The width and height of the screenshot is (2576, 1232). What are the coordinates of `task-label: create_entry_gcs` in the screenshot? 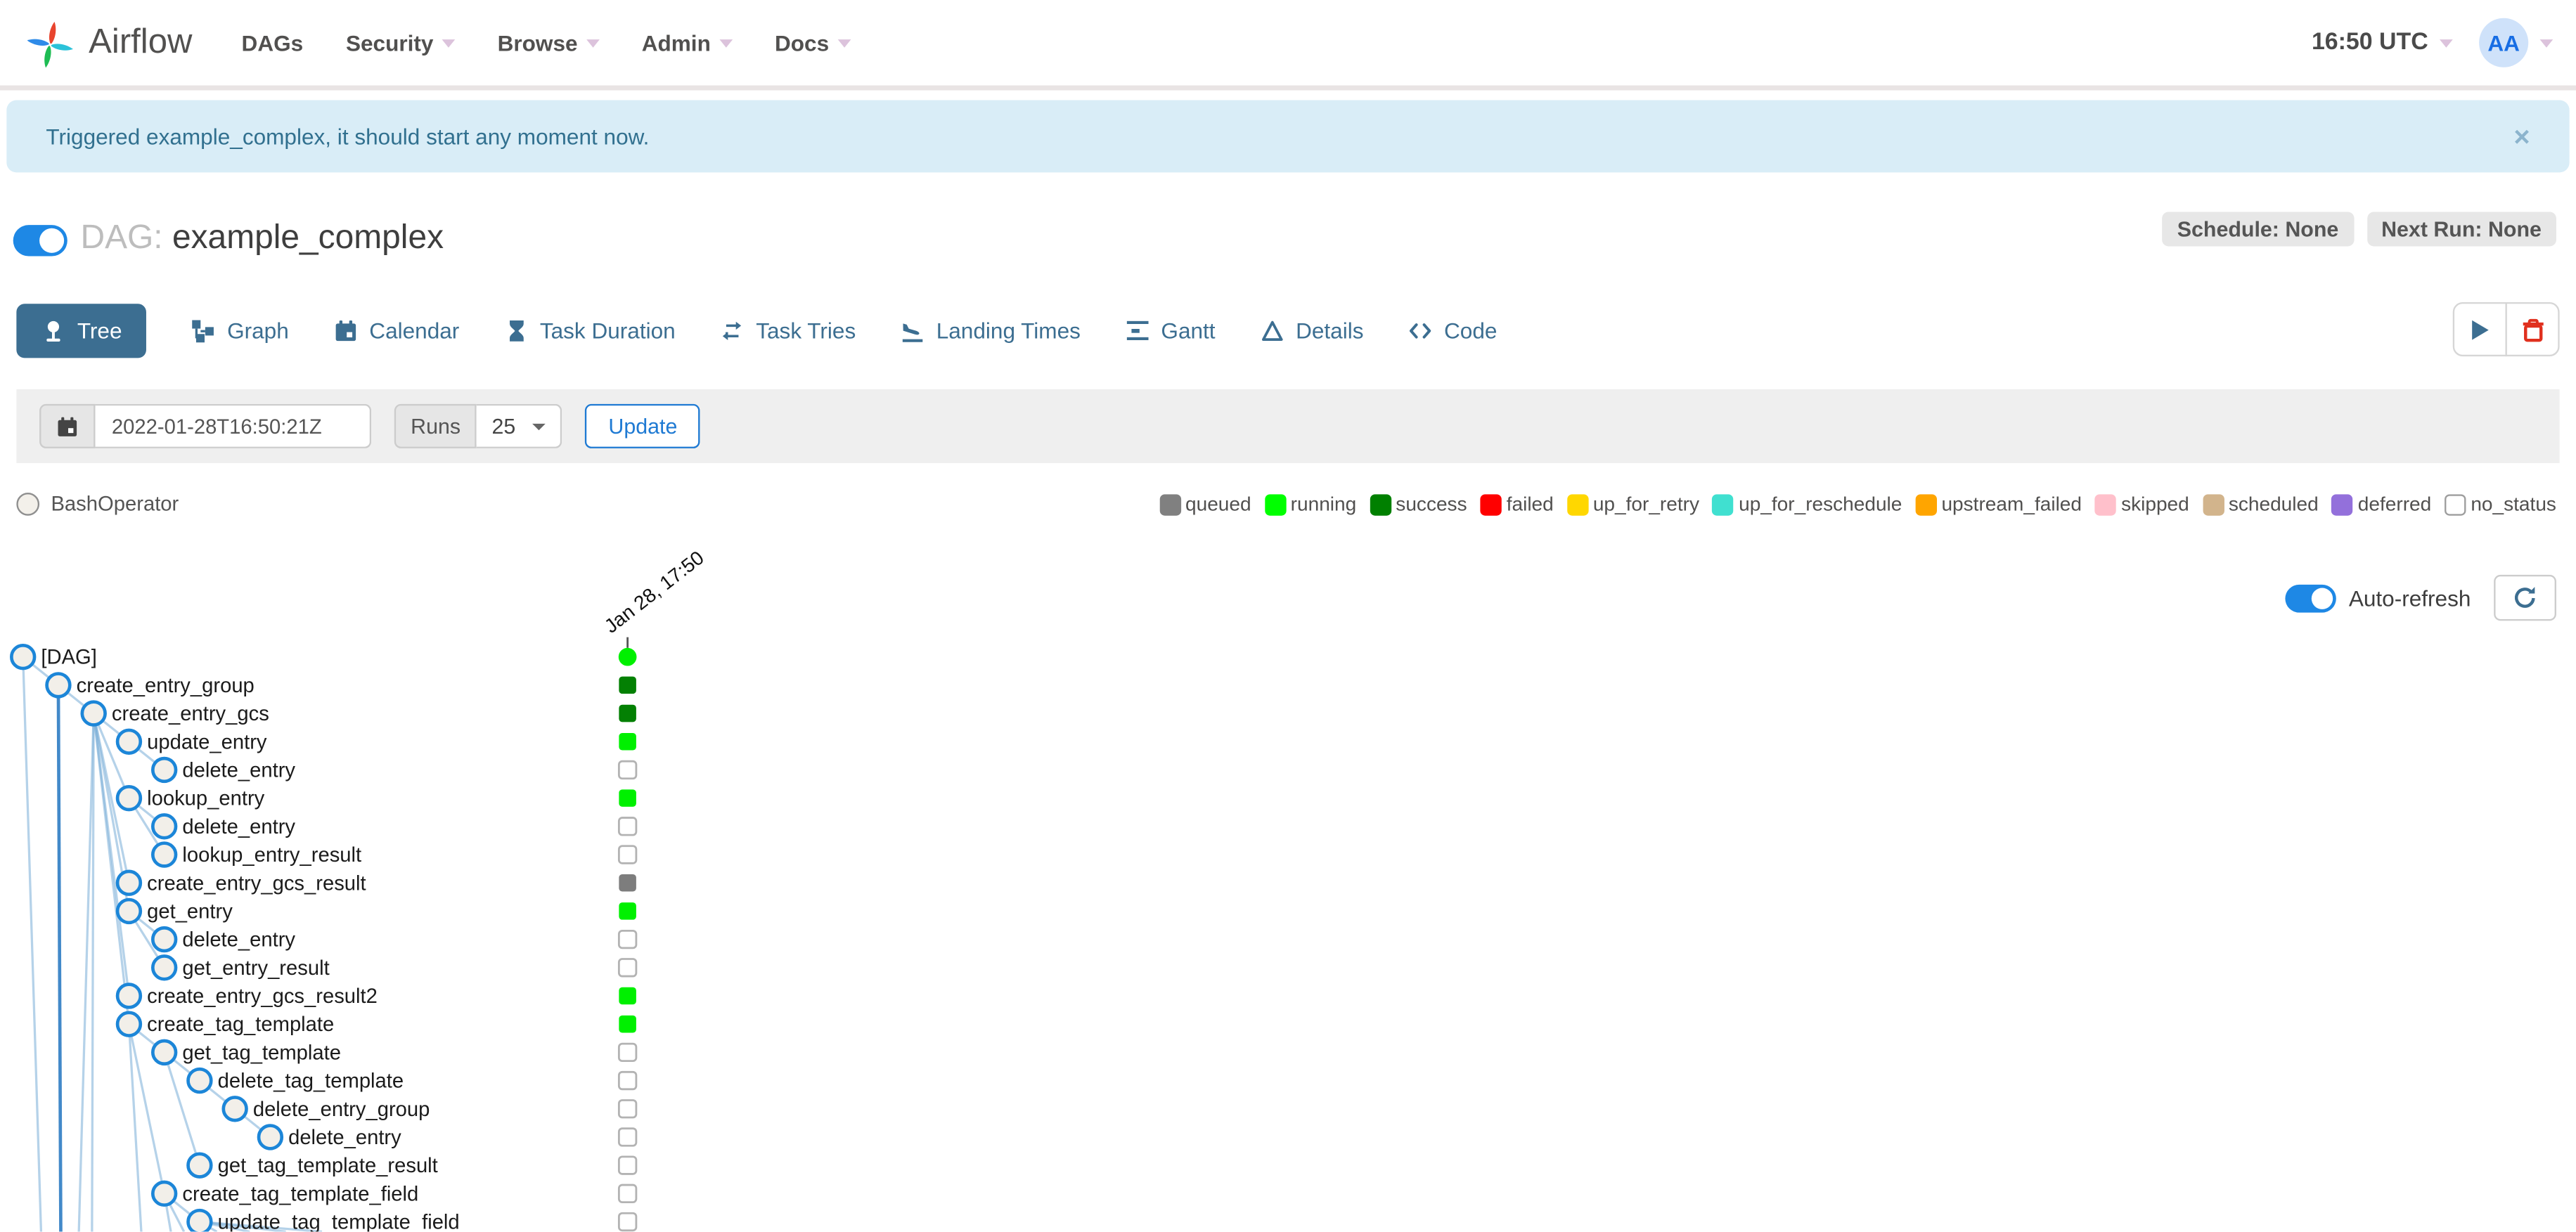 It's located at (190, 714).